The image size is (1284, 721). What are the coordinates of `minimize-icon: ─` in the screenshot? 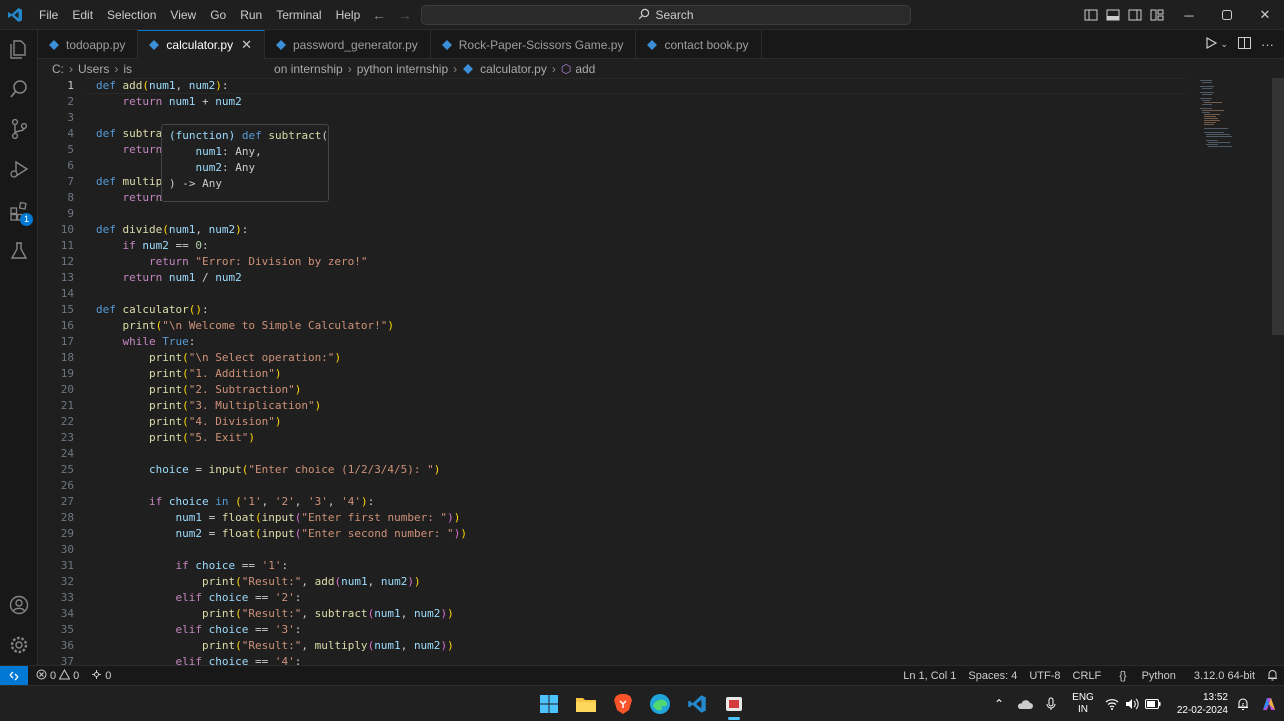 It's located at (1189, 15).